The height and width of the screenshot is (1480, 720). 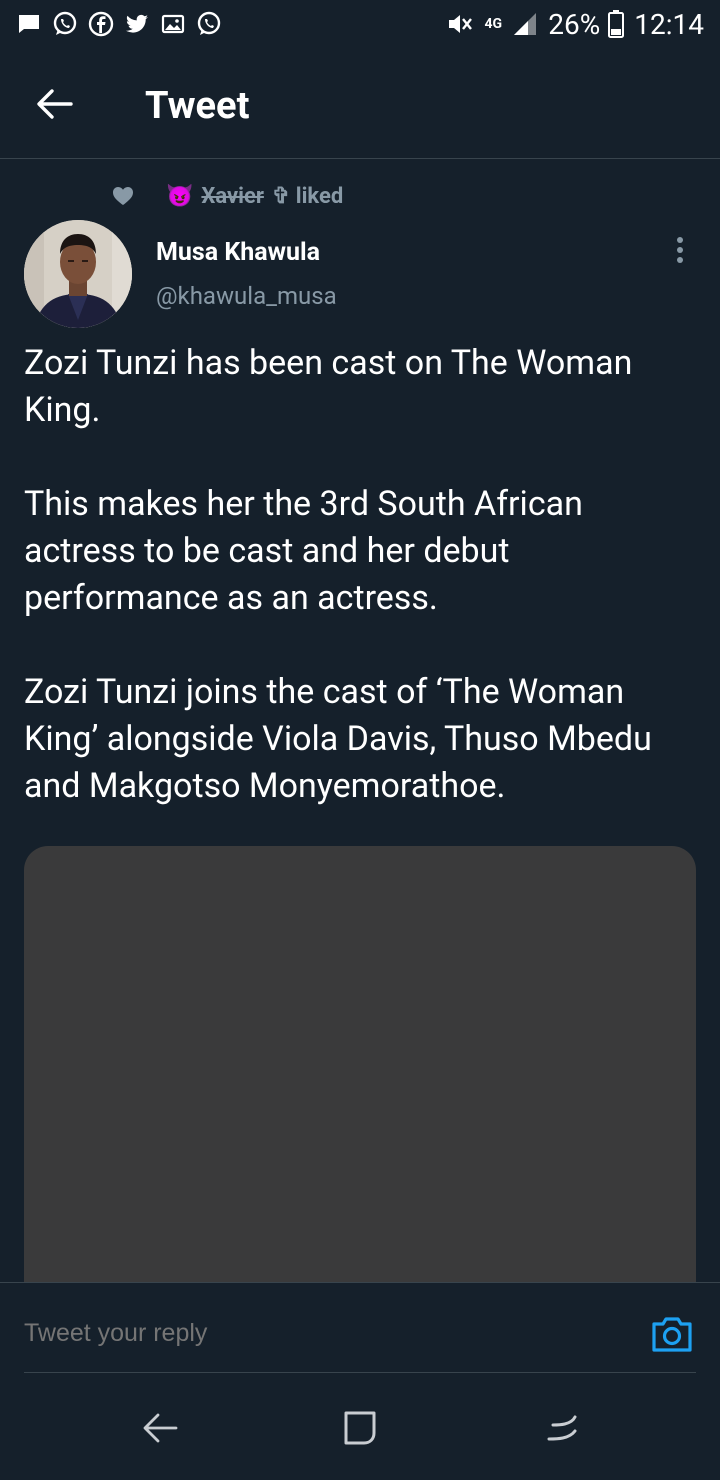 What do you see at coordinates (238, 252) in the screenshot?
I see `author-name: Musa Khawula` at bounding box center [238, 252].